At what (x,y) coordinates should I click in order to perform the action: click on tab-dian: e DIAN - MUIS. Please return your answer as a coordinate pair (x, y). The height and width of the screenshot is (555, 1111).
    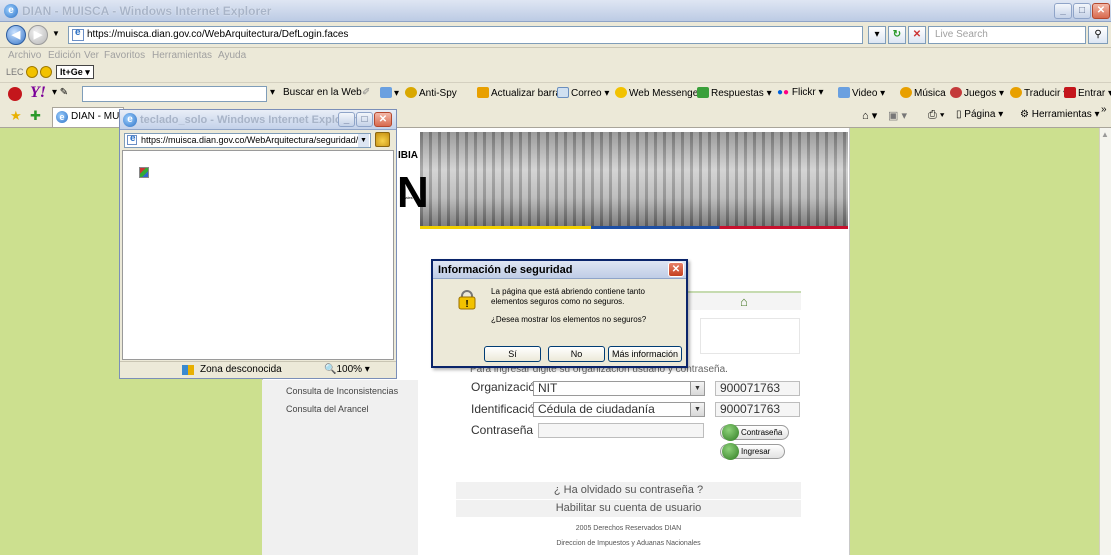
    Looking at the image, I should click on (88, 117).